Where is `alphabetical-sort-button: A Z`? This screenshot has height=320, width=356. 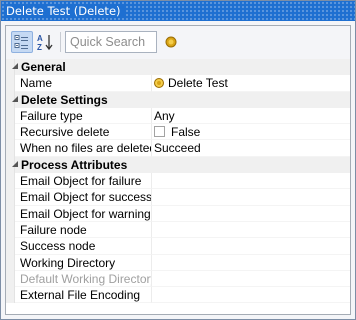 alphabetical-sort-button: A Z is located at coordinates (46, 42).